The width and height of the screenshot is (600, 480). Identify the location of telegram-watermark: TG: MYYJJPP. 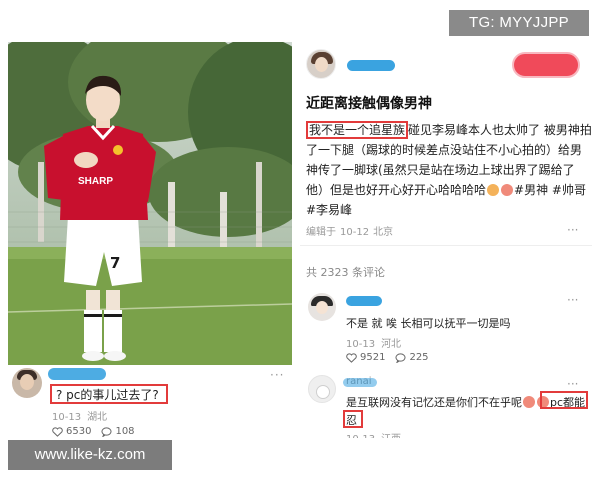
(519, 23).